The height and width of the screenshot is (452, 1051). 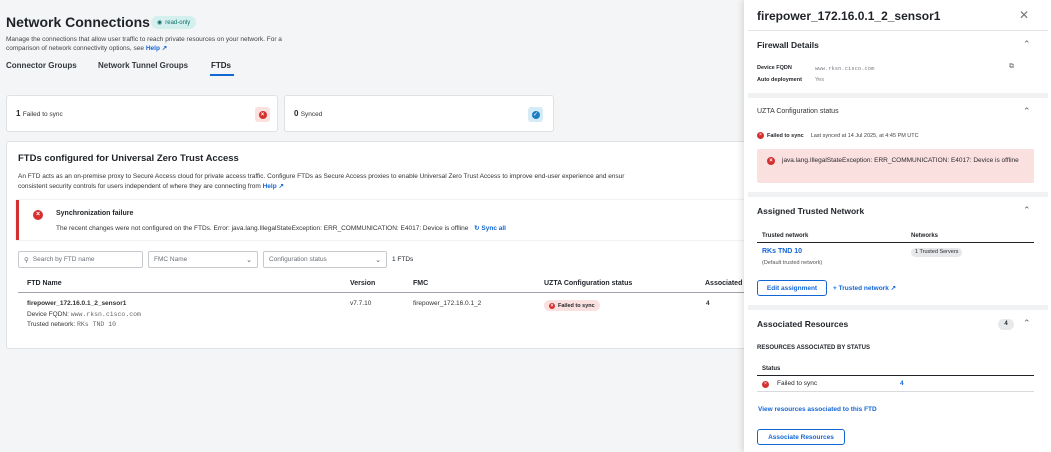 I want to click on read-only-label: read-only, so click(x=178, y=22).